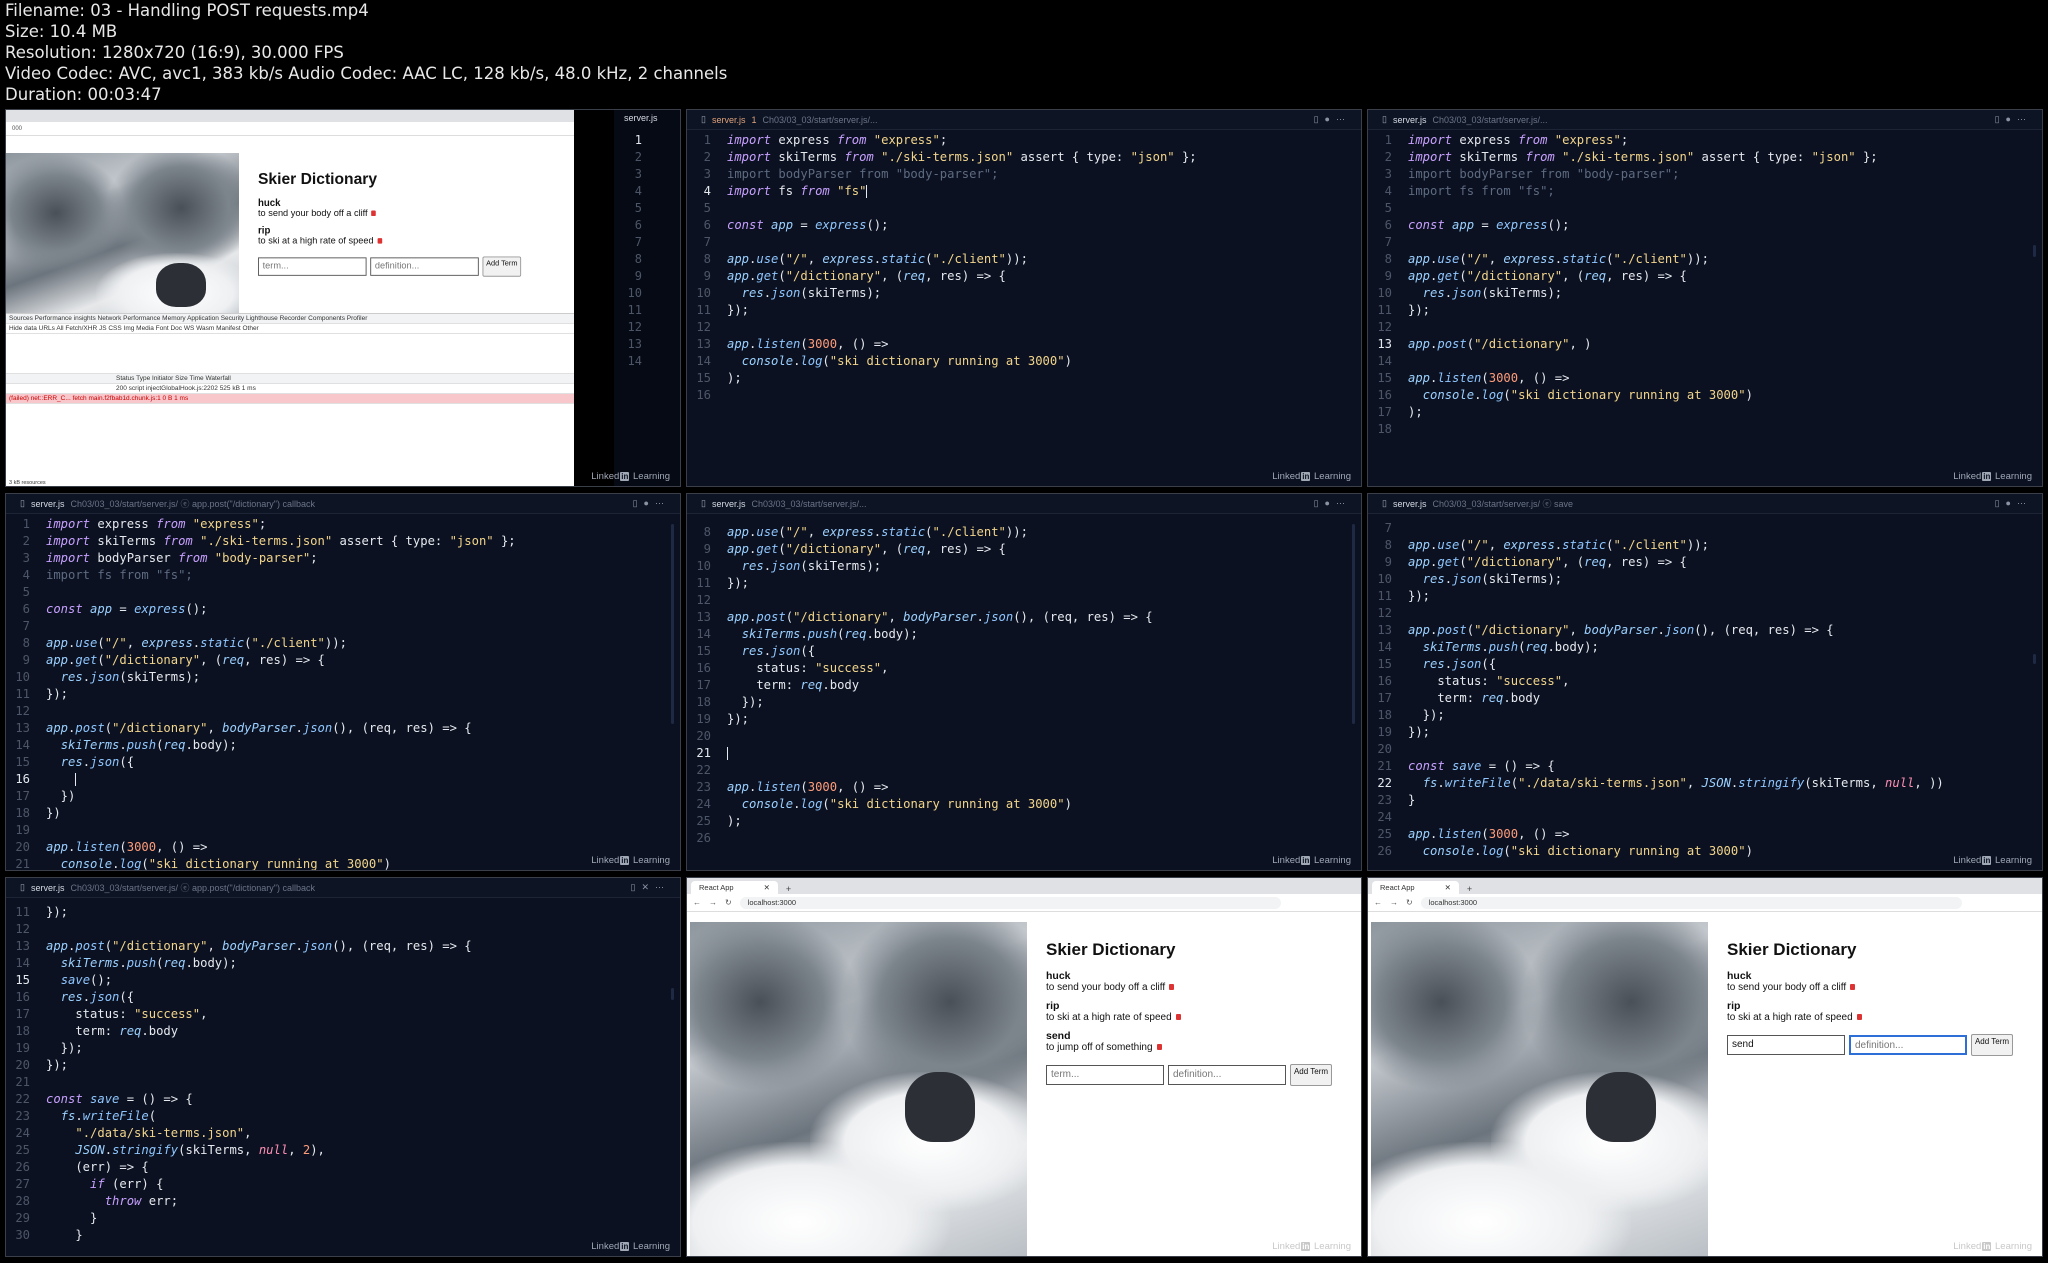 This screenshot has width=2048, height=1263. Describe the element at coordinates (343, 830) in the screenshot. I see `code-line: 19` at that location.